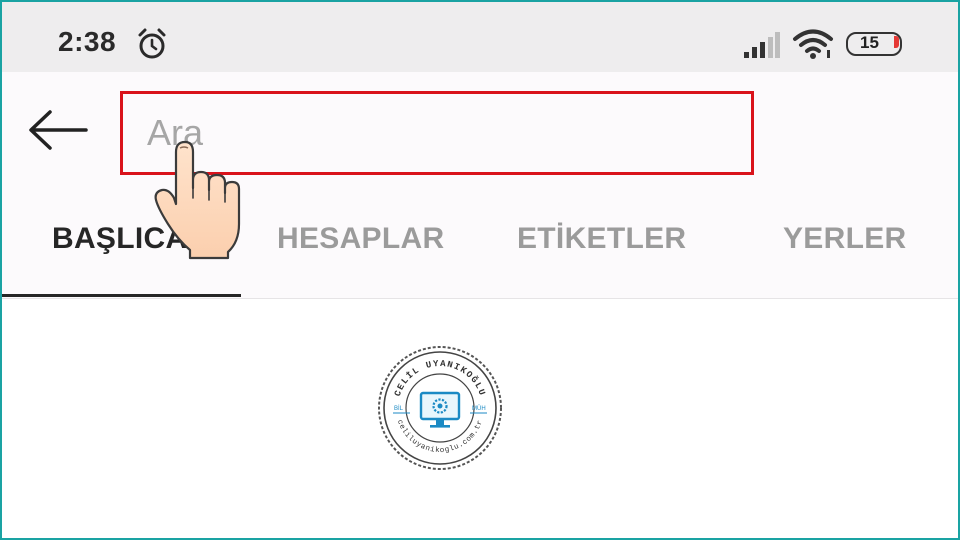 This screenshot has height=540, width=960. I want to click on battery-indicator: 15, so click(874, 44).